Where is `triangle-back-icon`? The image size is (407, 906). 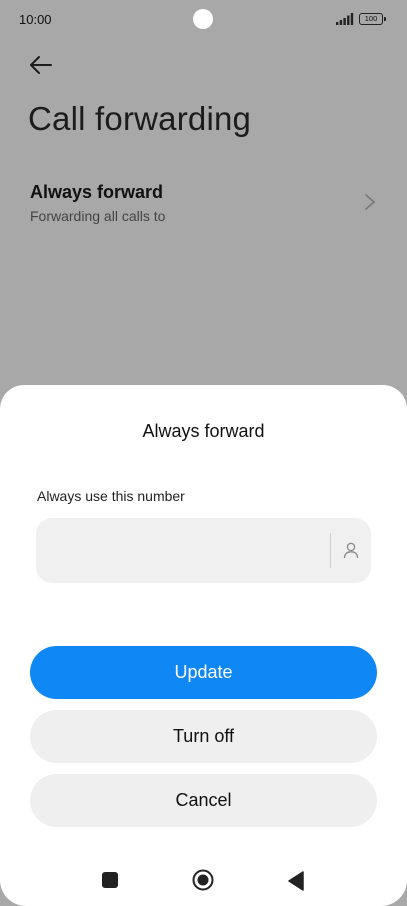
triangle-back-icon is located at coordinates (296, 881).